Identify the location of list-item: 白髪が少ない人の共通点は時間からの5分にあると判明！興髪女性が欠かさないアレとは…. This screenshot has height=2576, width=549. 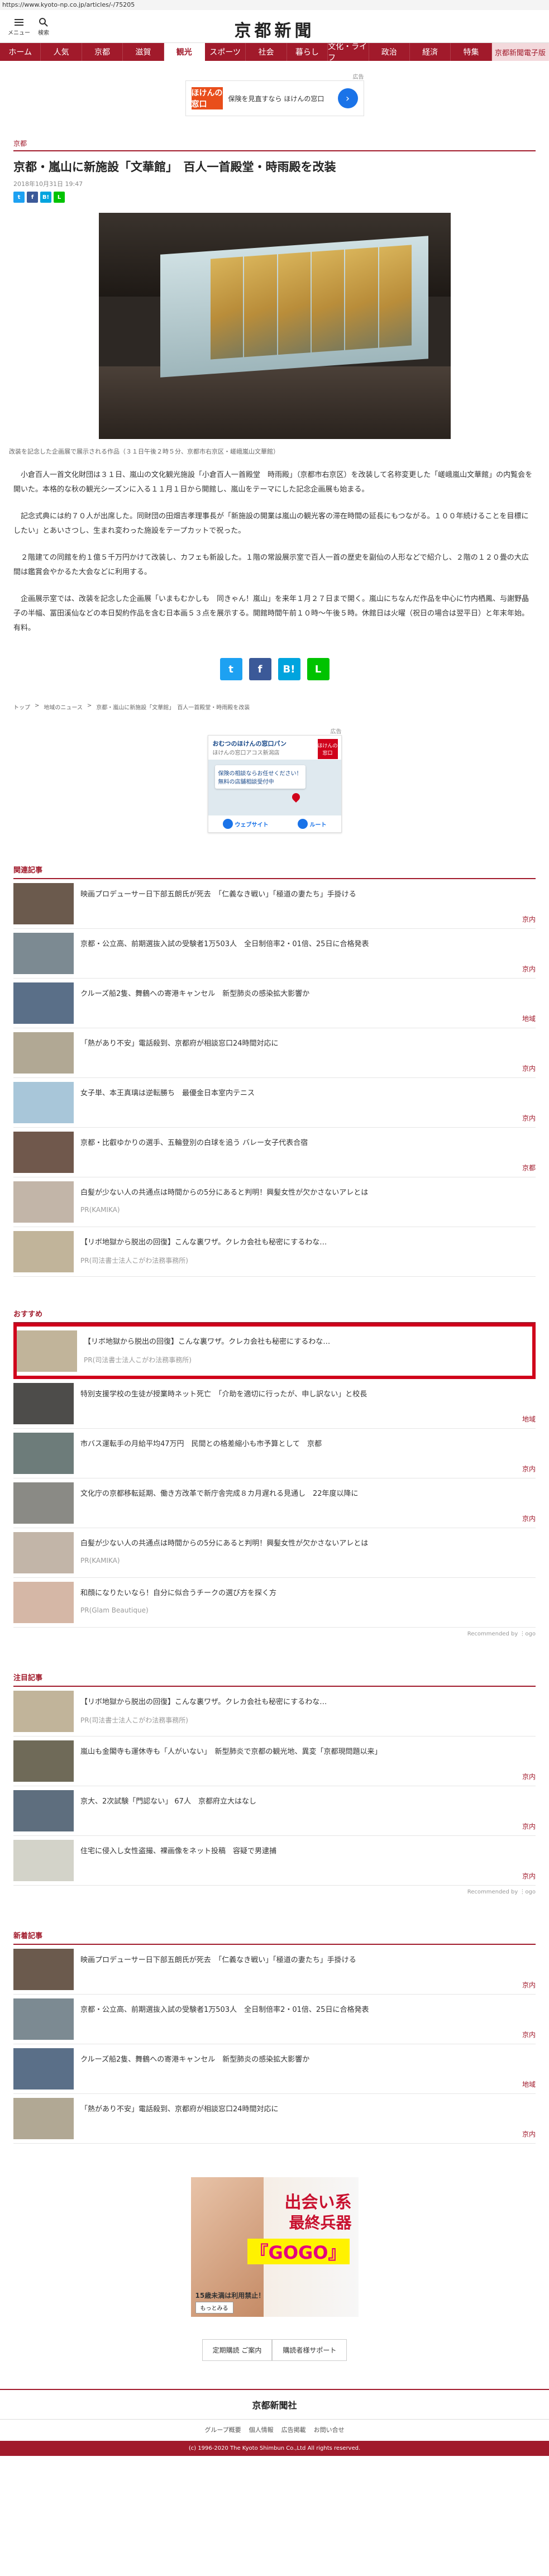
(274, 1553).